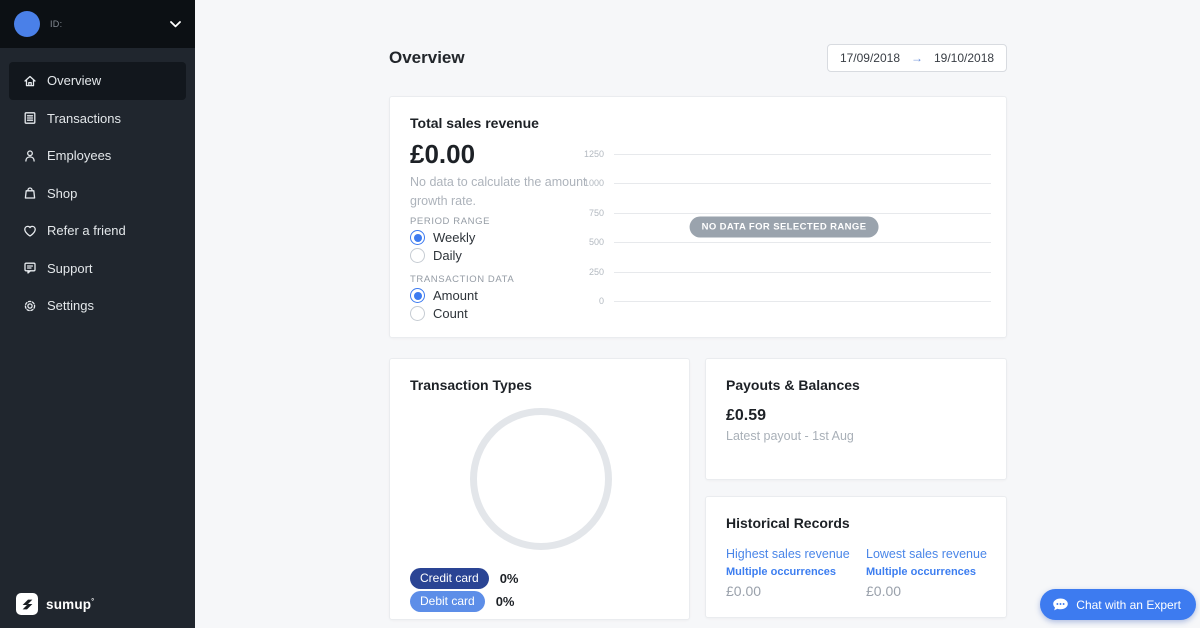  What do you see at coordinates (62, 193) in the screenshot?
I see `sidebar-item-label: Shop` at bounding box center [62, 193].